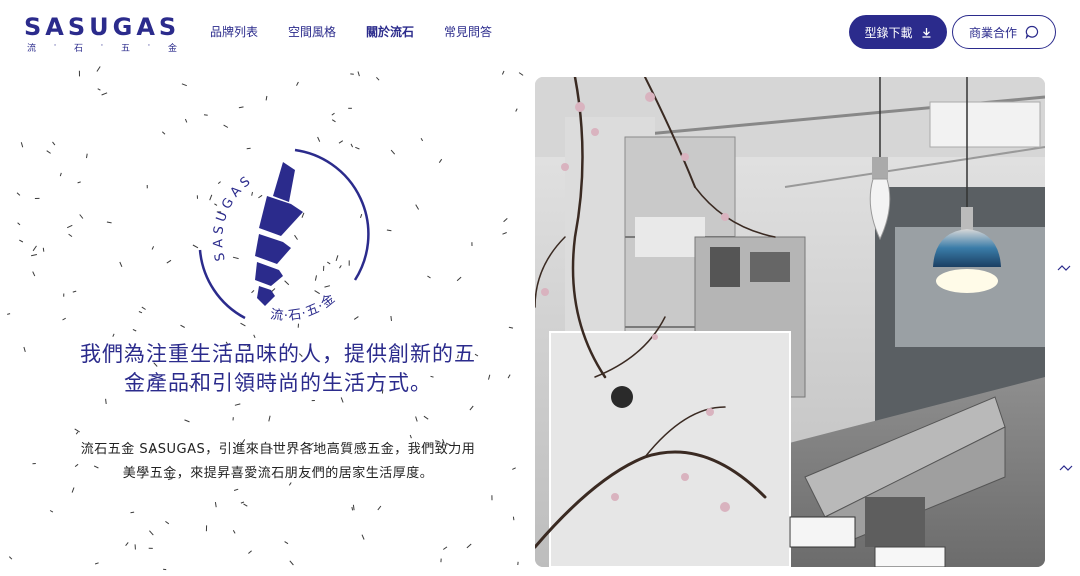 This screenshot has height=576, width=1080. I want to click on nav-item-brands: 品牌列表, so click(234, 32).